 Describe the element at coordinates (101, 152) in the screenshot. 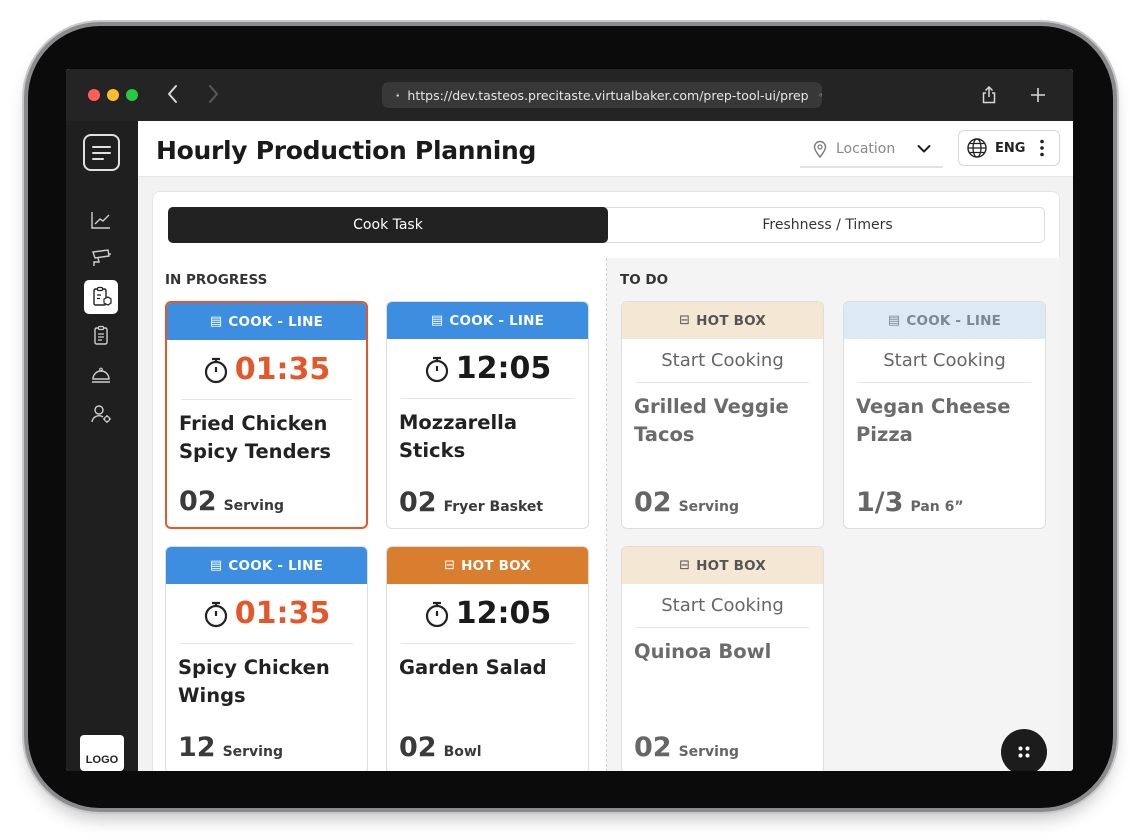

I see `menu-button` at that location.